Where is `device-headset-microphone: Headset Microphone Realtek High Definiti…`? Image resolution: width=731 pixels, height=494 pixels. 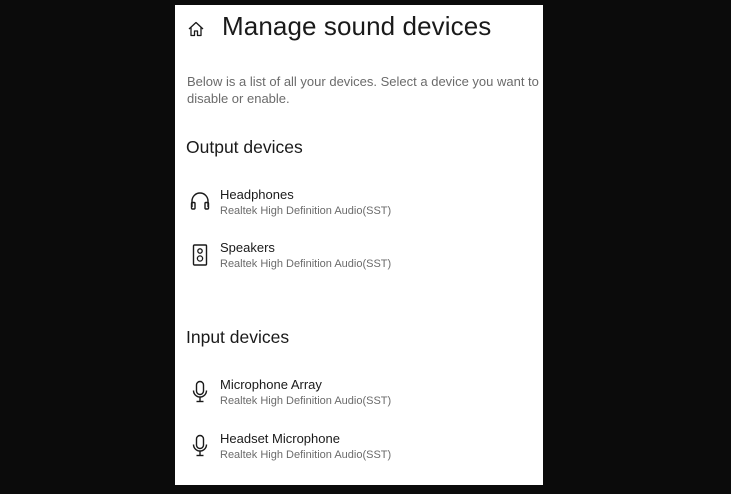
device-headset-microphone: Headset Microphone Realtek High Definiti… is located at coordinates (353, 451).